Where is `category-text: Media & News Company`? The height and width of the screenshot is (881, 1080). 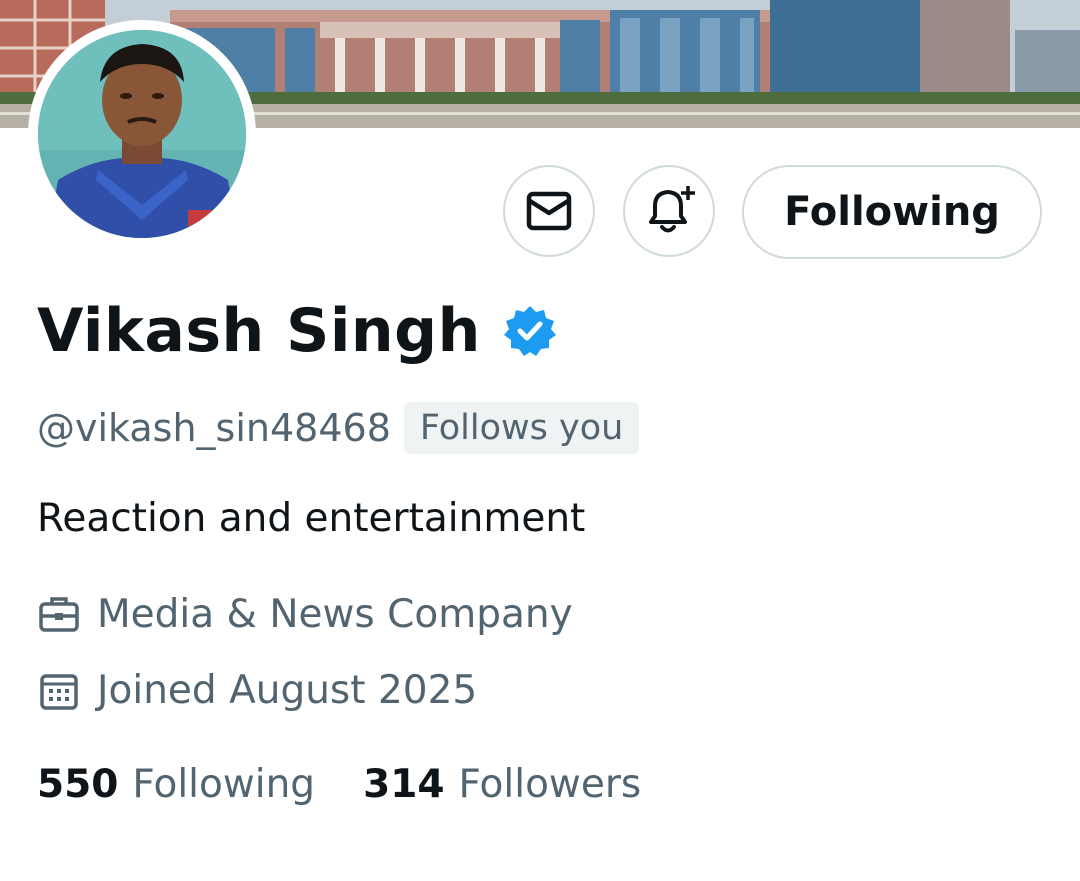
category-text: Media & News Company is located at coordinates (335, 614).